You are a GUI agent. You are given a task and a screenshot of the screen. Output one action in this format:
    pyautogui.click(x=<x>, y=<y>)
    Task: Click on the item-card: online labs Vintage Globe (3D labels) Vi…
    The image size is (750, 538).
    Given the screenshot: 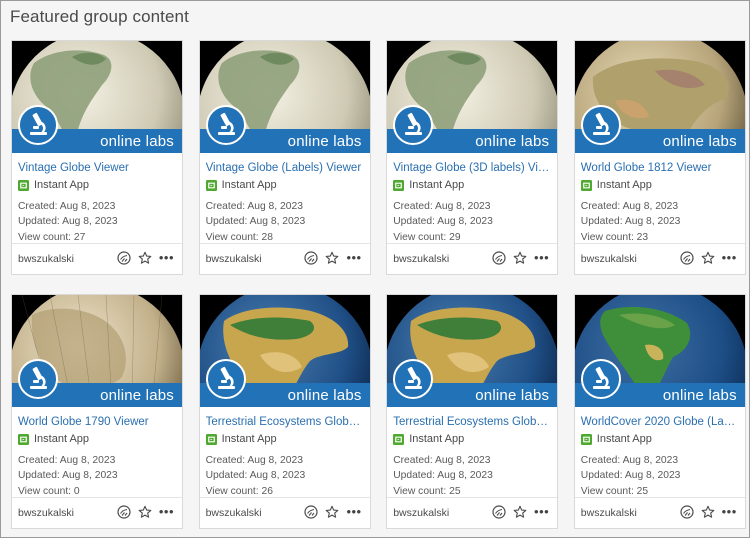 What is the action you would take?
    pyautogui.click(x=472, y=157)
    